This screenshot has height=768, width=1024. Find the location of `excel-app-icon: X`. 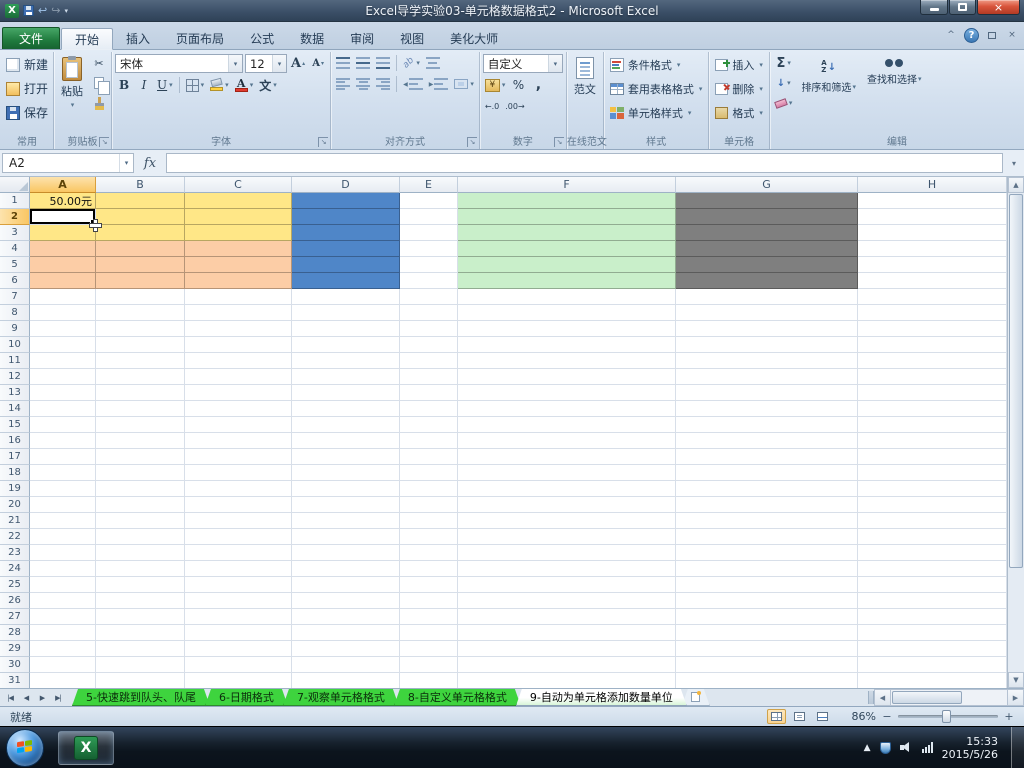

excel-app-icon: X is located at coordinates (12, 10).